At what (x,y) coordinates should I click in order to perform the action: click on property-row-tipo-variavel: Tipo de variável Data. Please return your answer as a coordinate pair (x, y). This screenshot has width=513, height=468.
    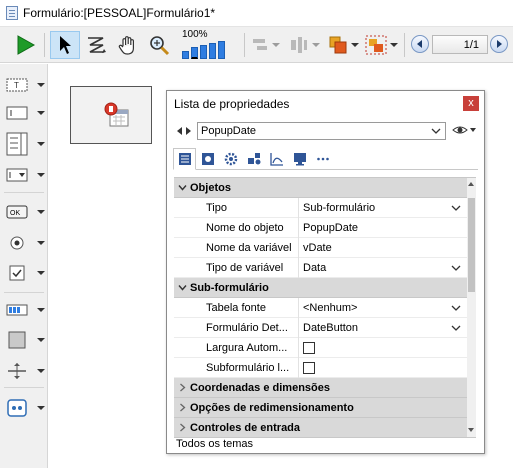
    Looking at the image, I should click on (320, 267).